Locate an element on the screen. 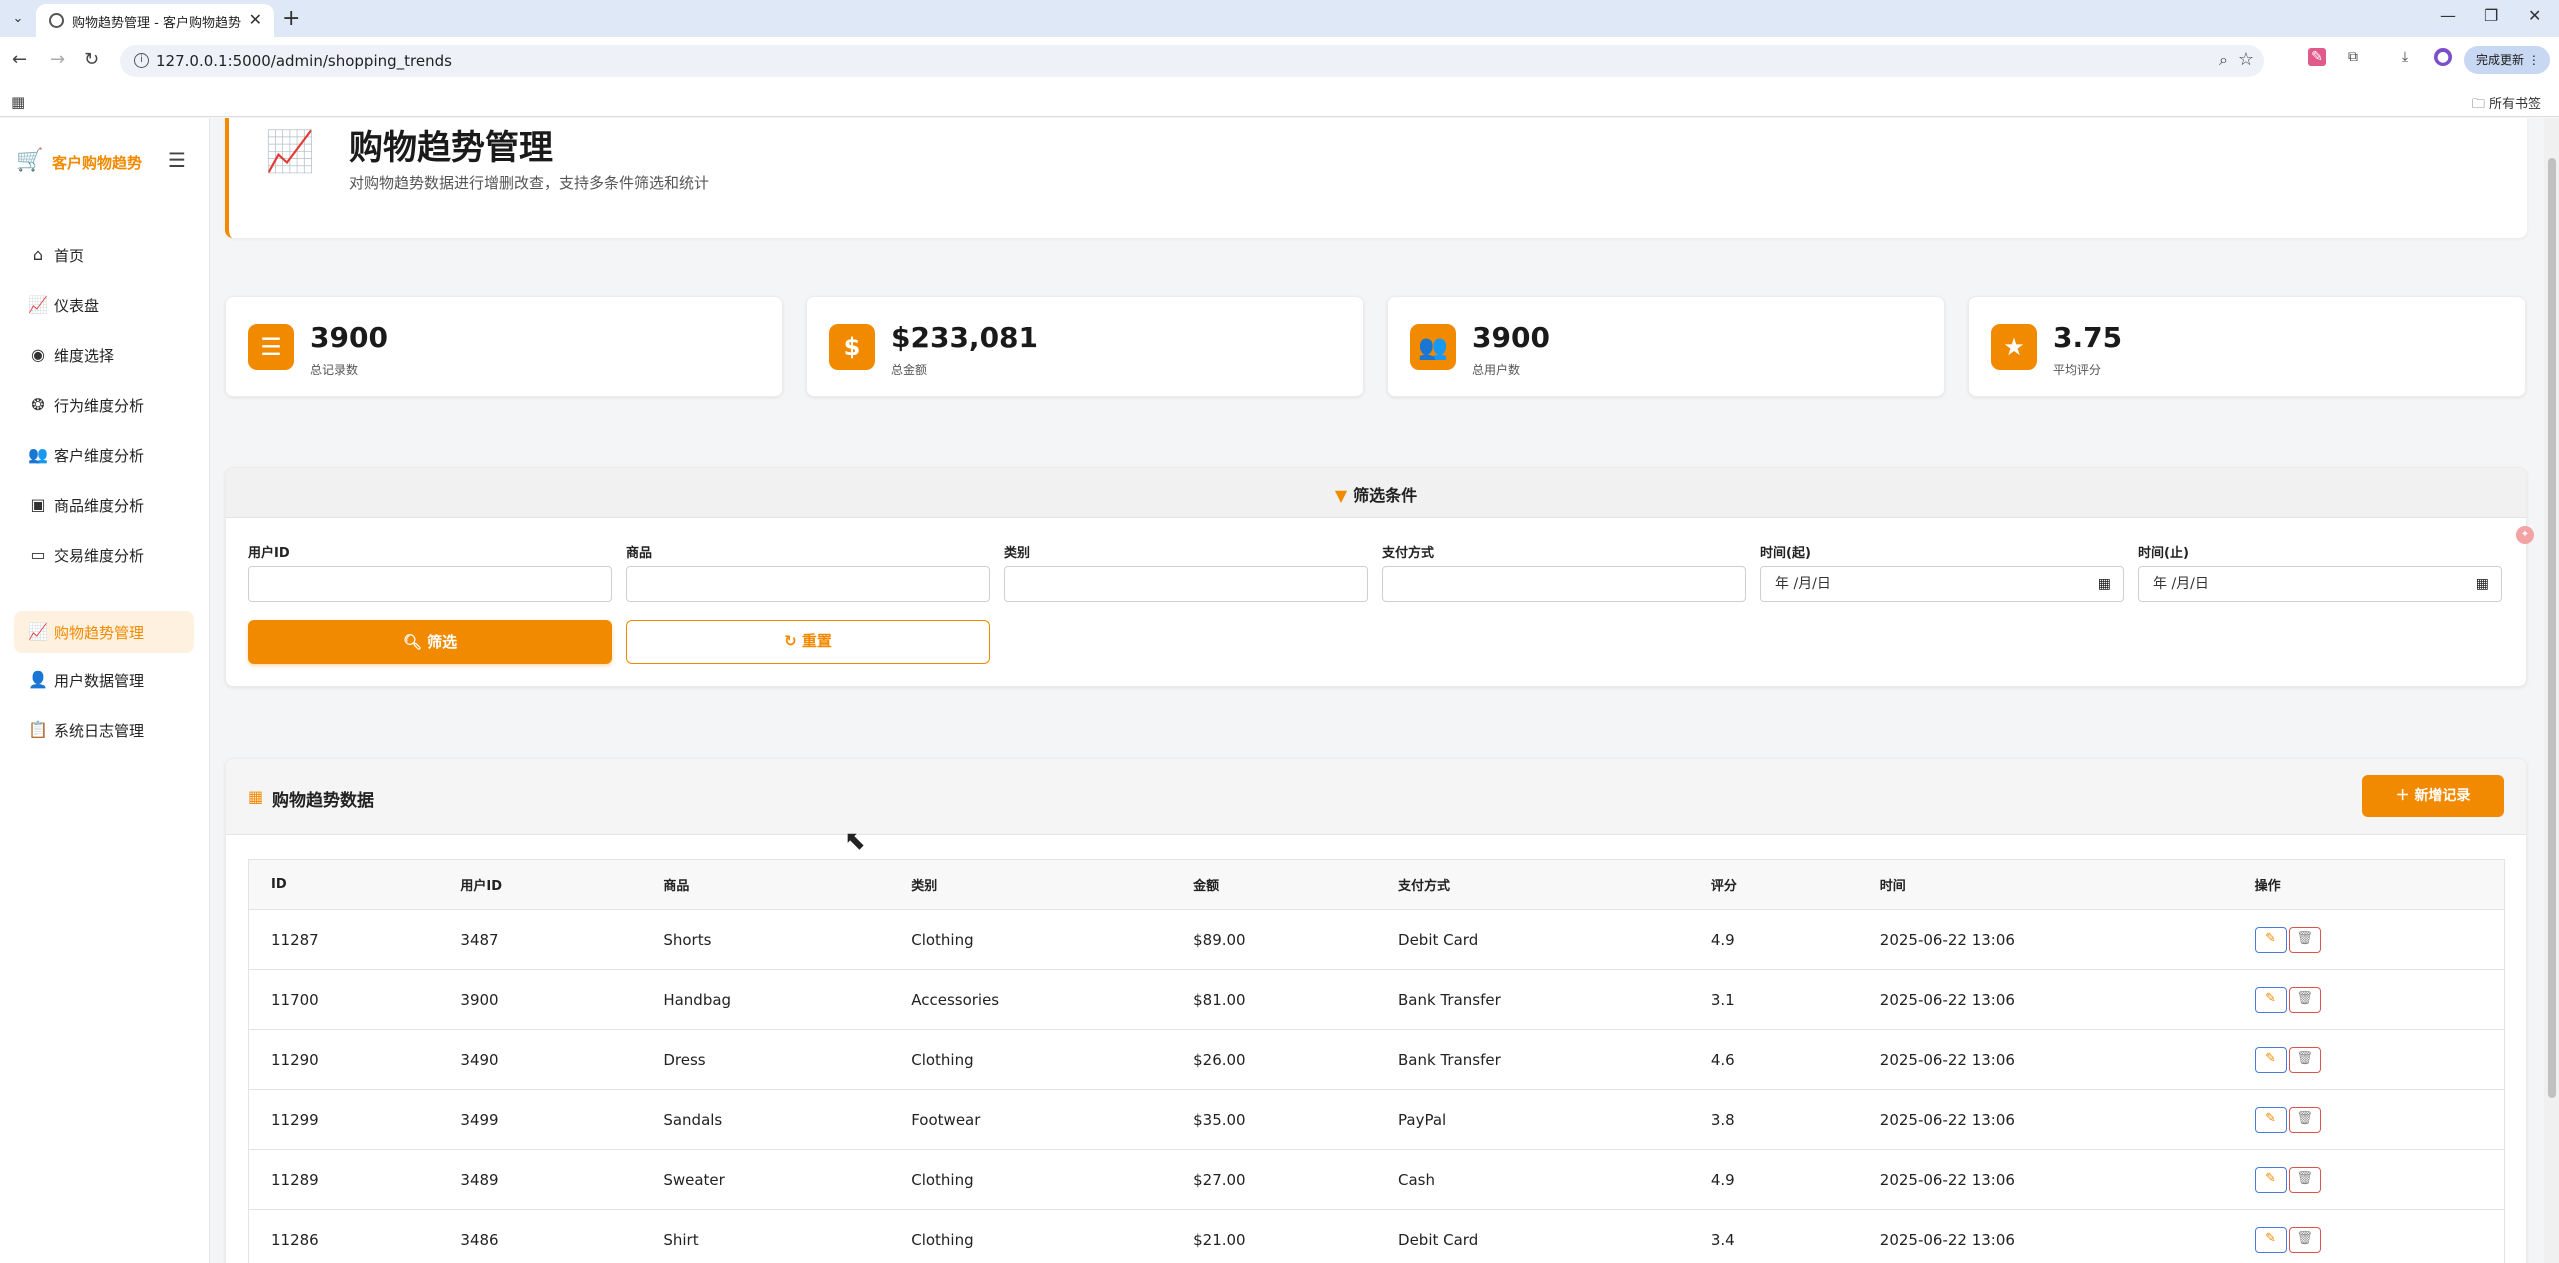 This screenshot has height=1263, width=2559. end-date-label: 时间(止) is located at coordinates (2163, 553).